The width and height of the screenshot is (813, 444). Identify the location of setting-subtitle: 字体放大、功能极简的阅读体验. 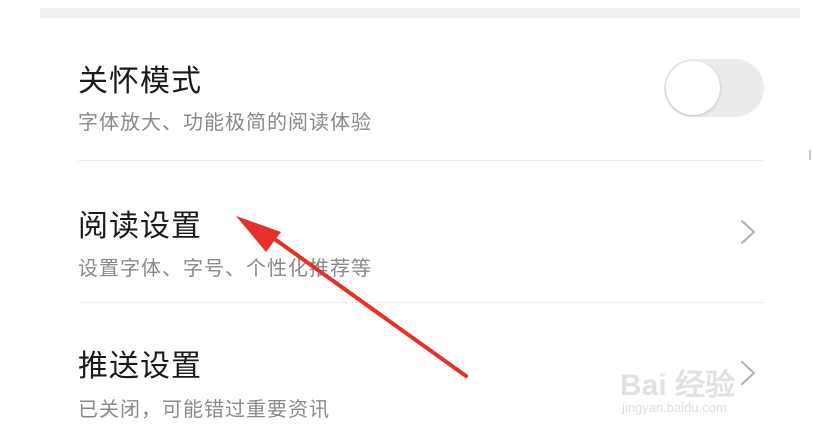
(225, 122).